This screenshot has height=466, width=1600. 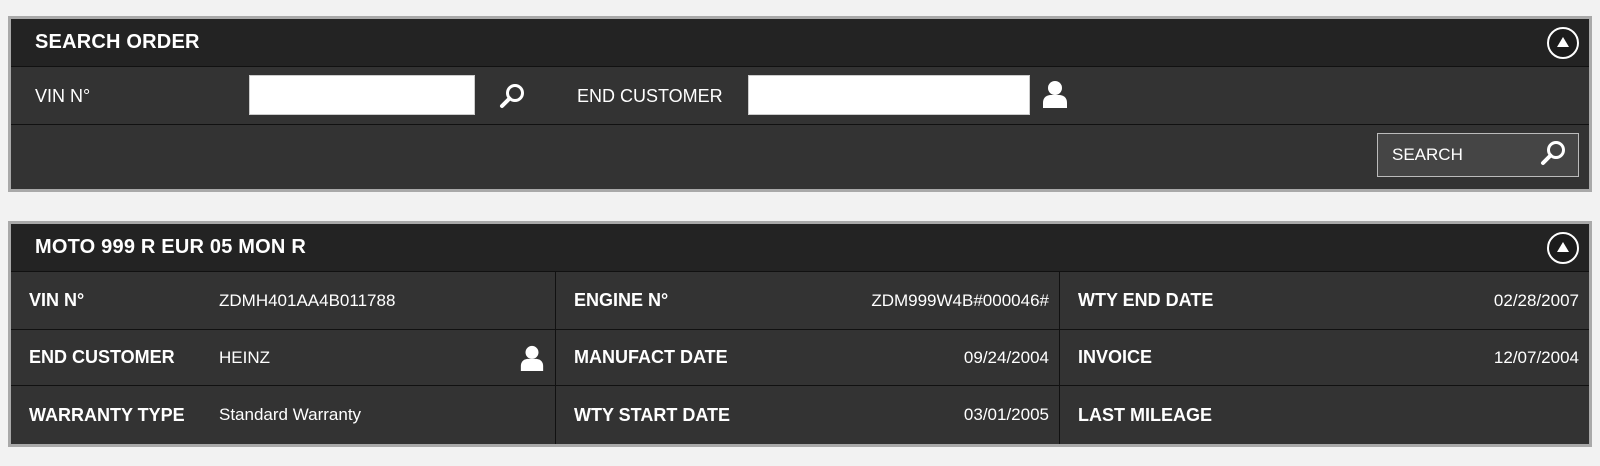 What do you see at coordinates (283, 358) in the screenshot?
I see `end-customer-cell: END CUSTOMER HEINZ` at bounding box center [283, 358].